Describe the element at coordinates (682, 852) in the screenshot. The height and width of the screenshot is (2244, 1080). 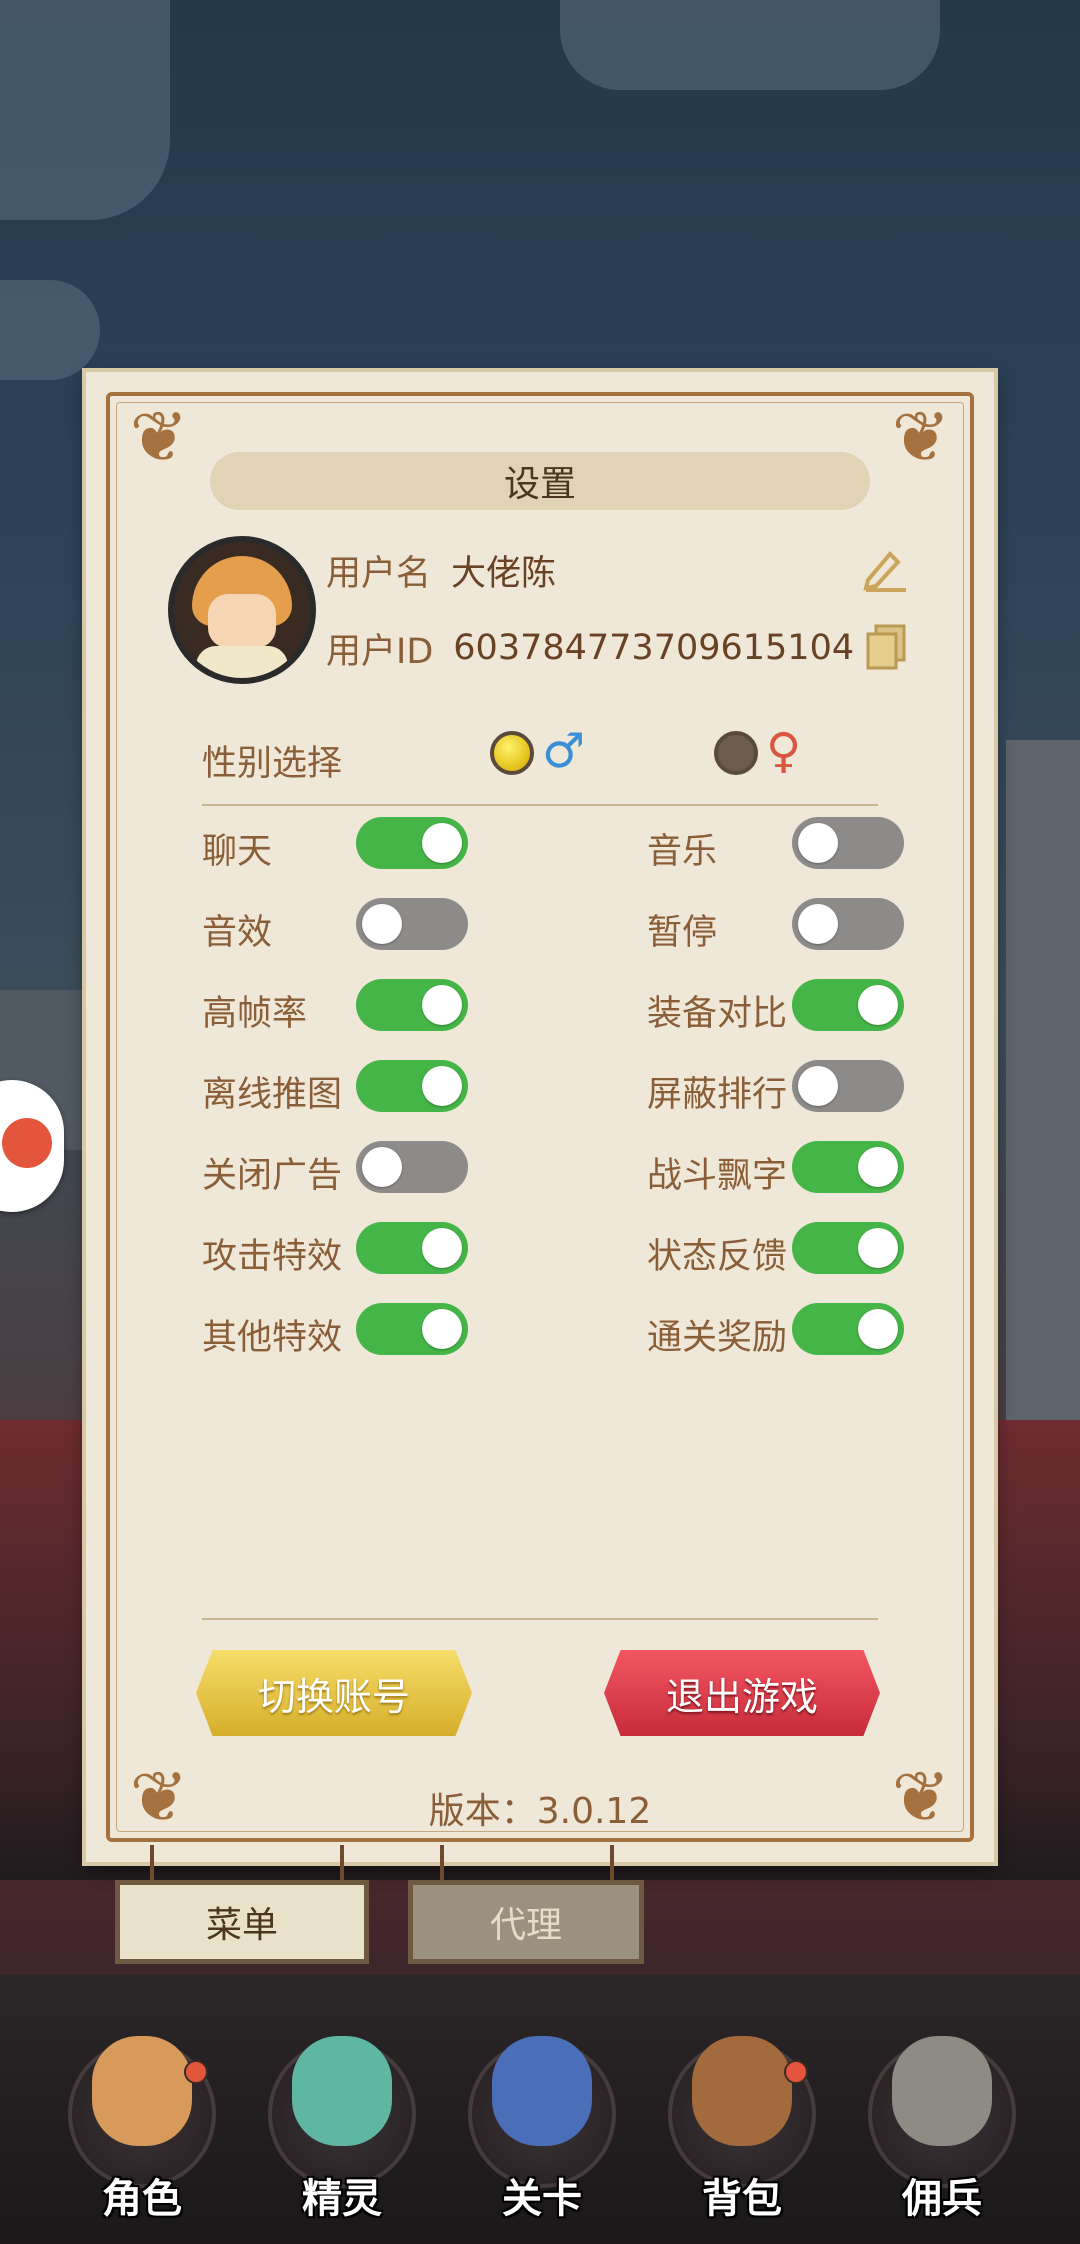
I see `setting-label: 音乐` at that location.